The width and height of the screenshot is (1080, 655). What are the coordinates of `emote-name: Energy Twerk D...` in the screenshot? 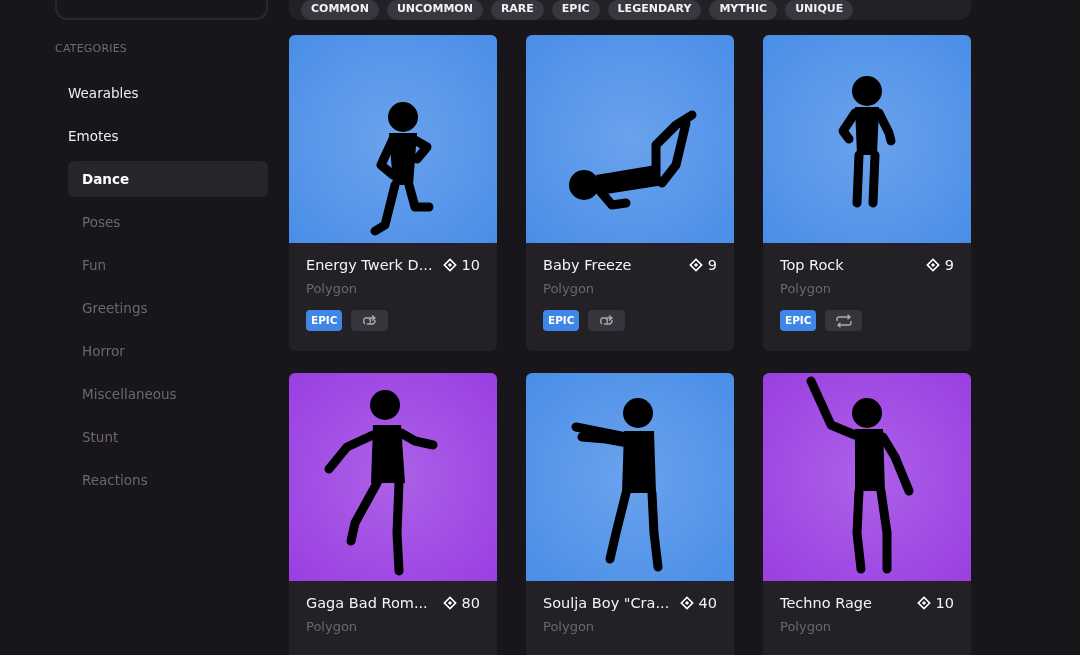 It's located at (369, 265).